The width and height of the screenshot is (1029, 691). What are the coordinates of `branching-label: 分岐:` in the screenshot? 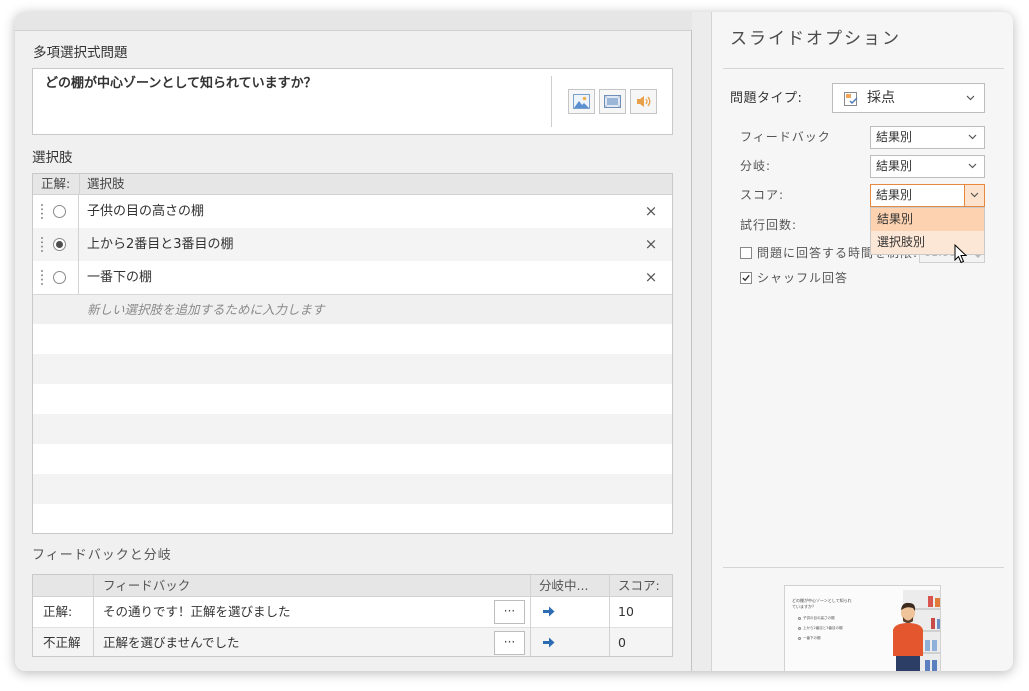 It's located at (756, 166).